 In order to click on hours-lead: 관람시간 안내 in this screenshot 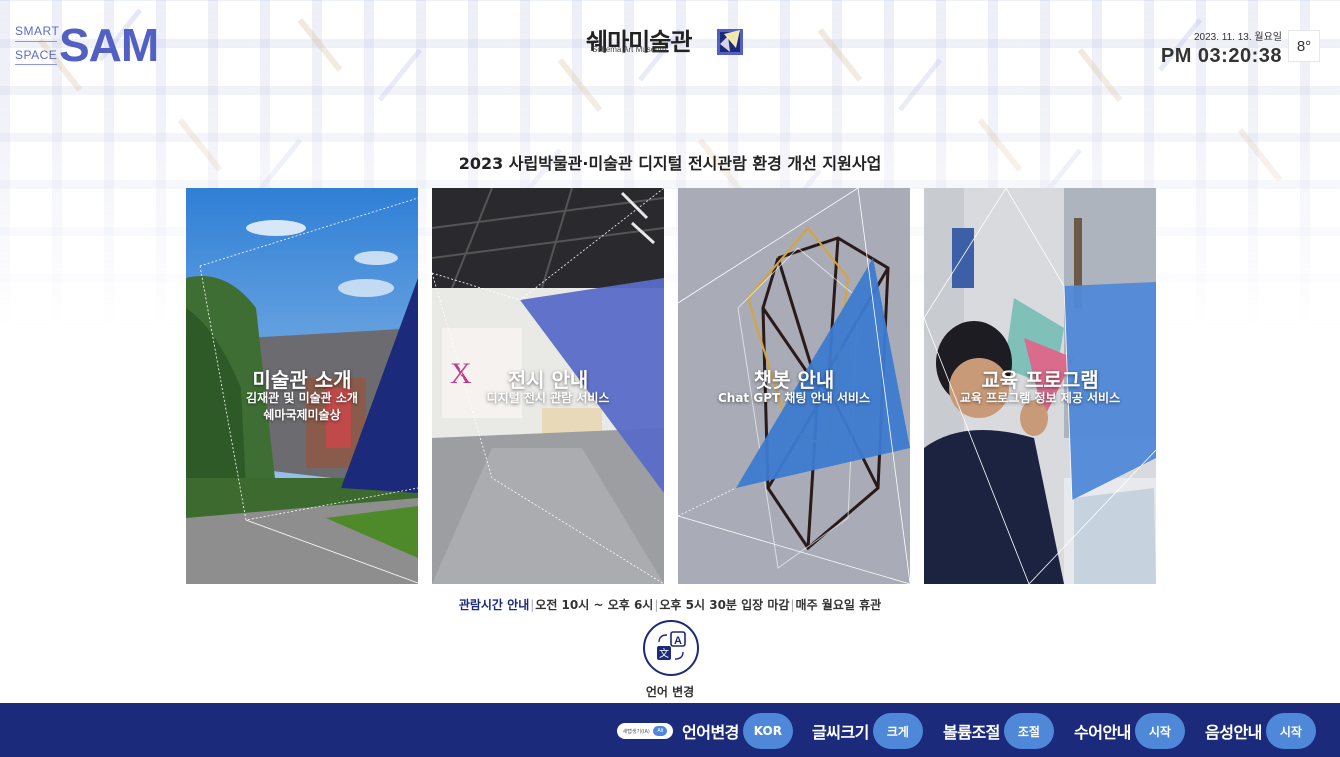, I will do `click(494, 605)`.